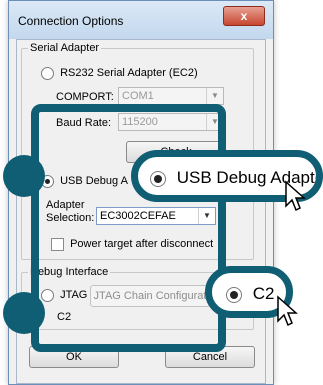  I want to click on usb-callout-radio, so click(158, 178).